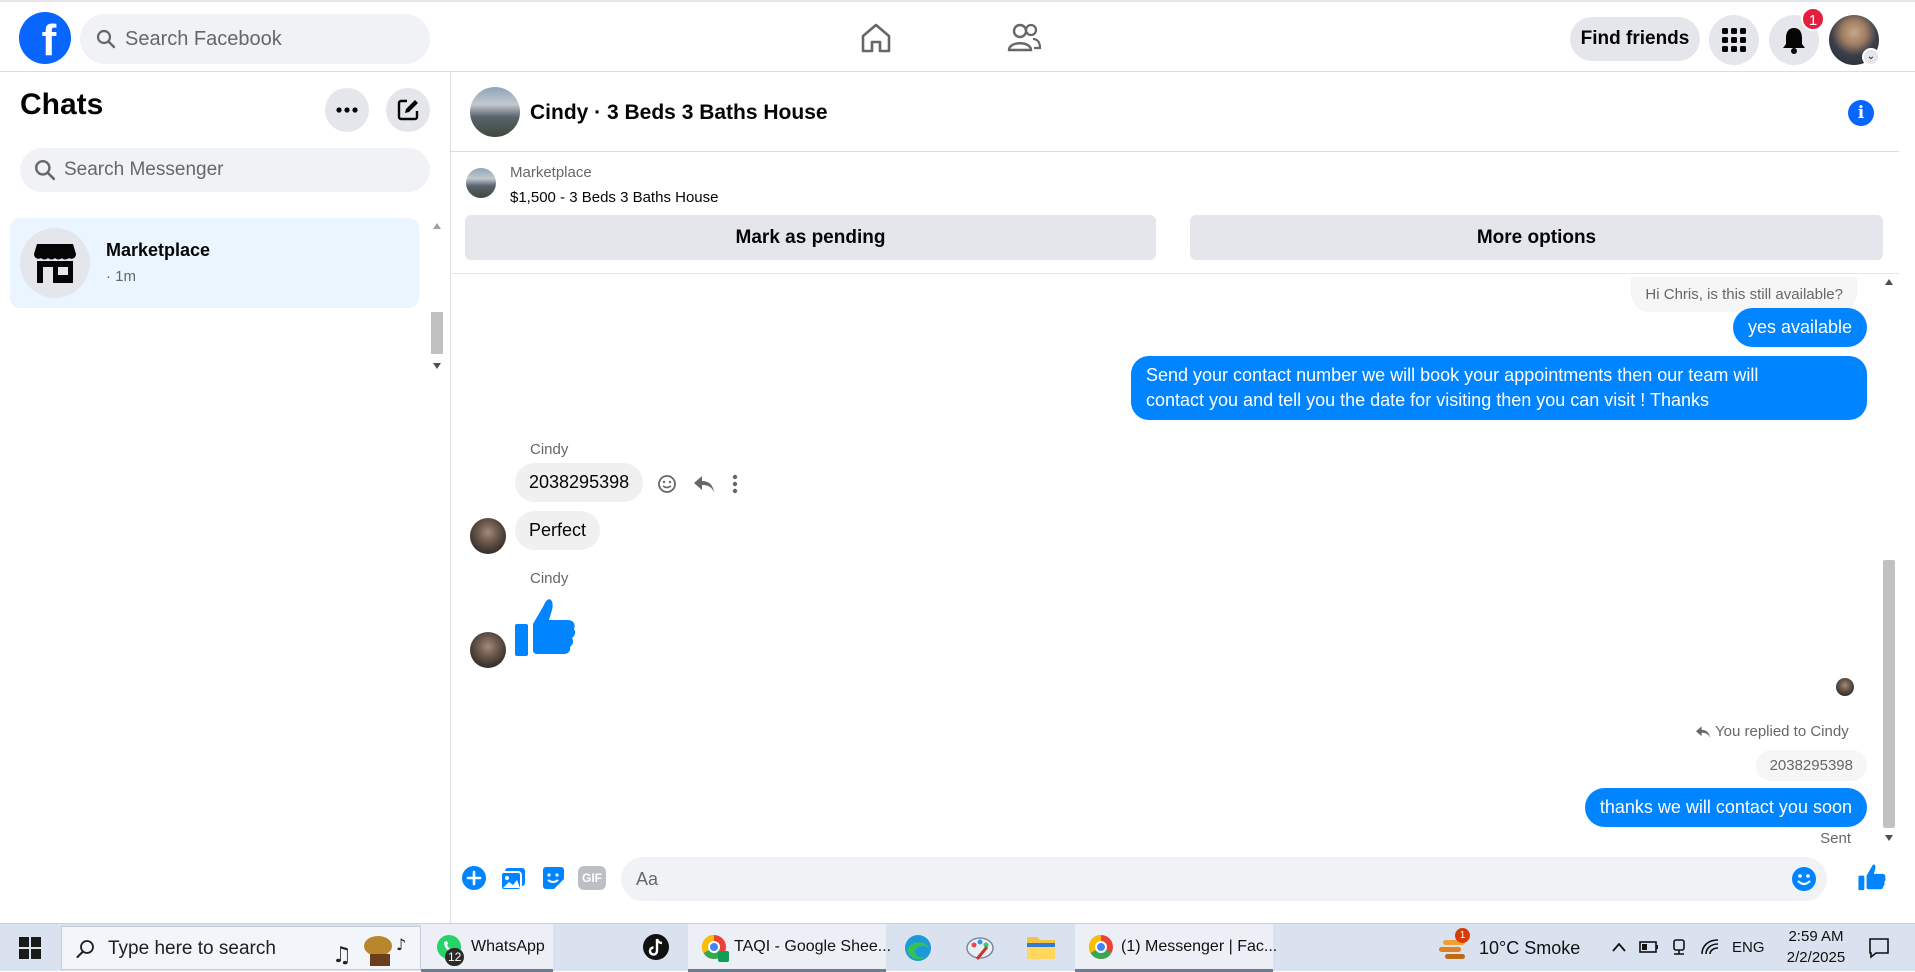 This screenshot has width=1915, height=972. I want to click on emoji-icon, so click(1804, 879).